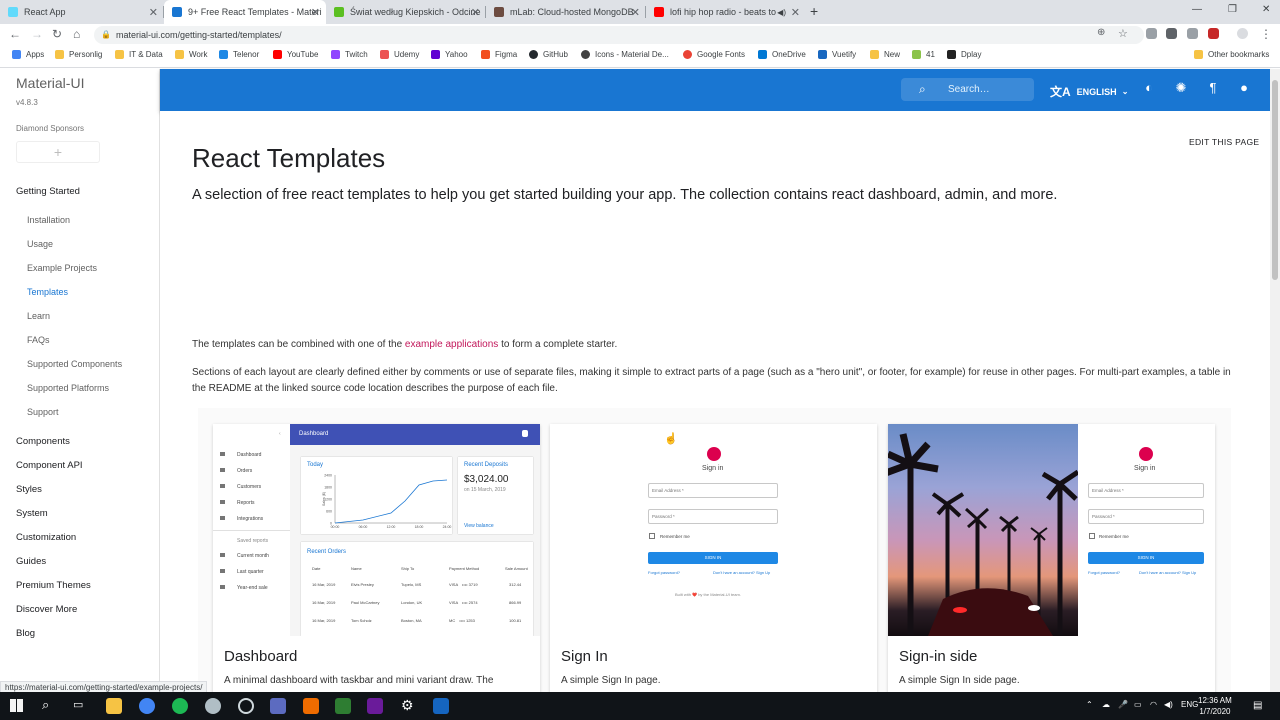 This screenshot has height=720, width=1280. Describe the element at coordinates (139, 54) in the screenshot. I see `bookmark: IT & Data` at that location.